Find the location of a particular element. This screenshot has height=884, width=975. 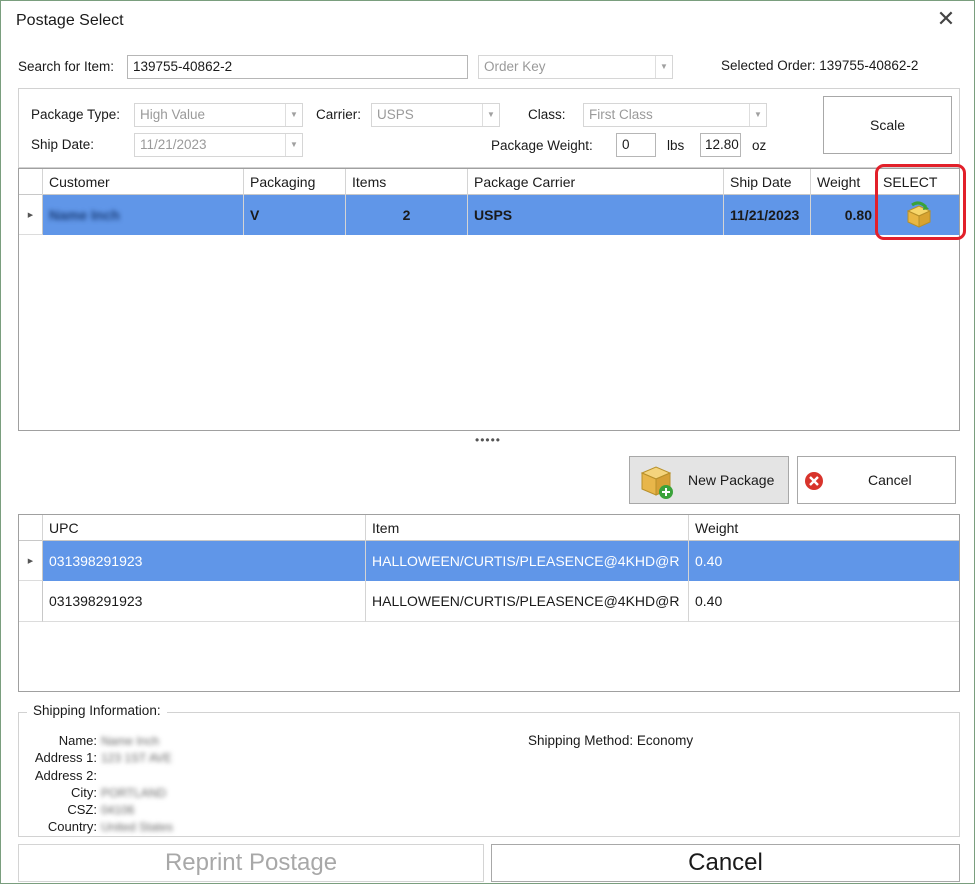

package-type-label: Package Type: is located at coordinates (76, 114).